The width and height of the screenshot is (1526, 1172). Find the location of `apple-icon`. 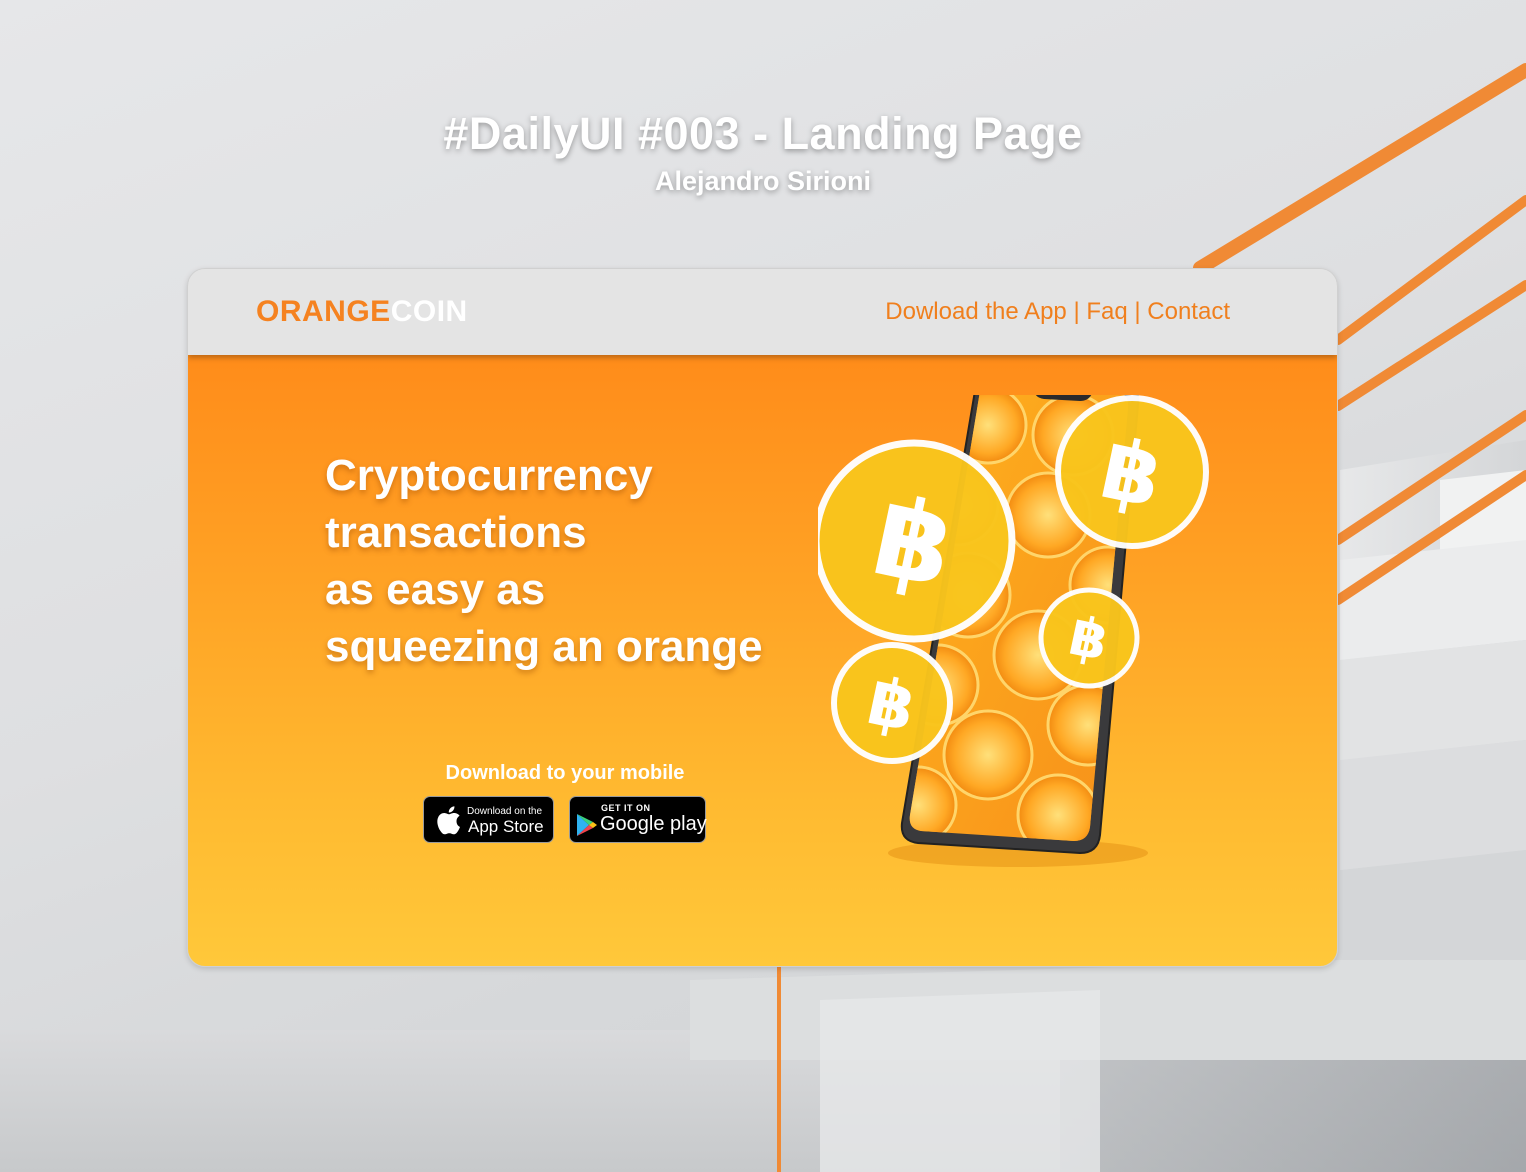

apple-icon is located at coordinates (448, 820).